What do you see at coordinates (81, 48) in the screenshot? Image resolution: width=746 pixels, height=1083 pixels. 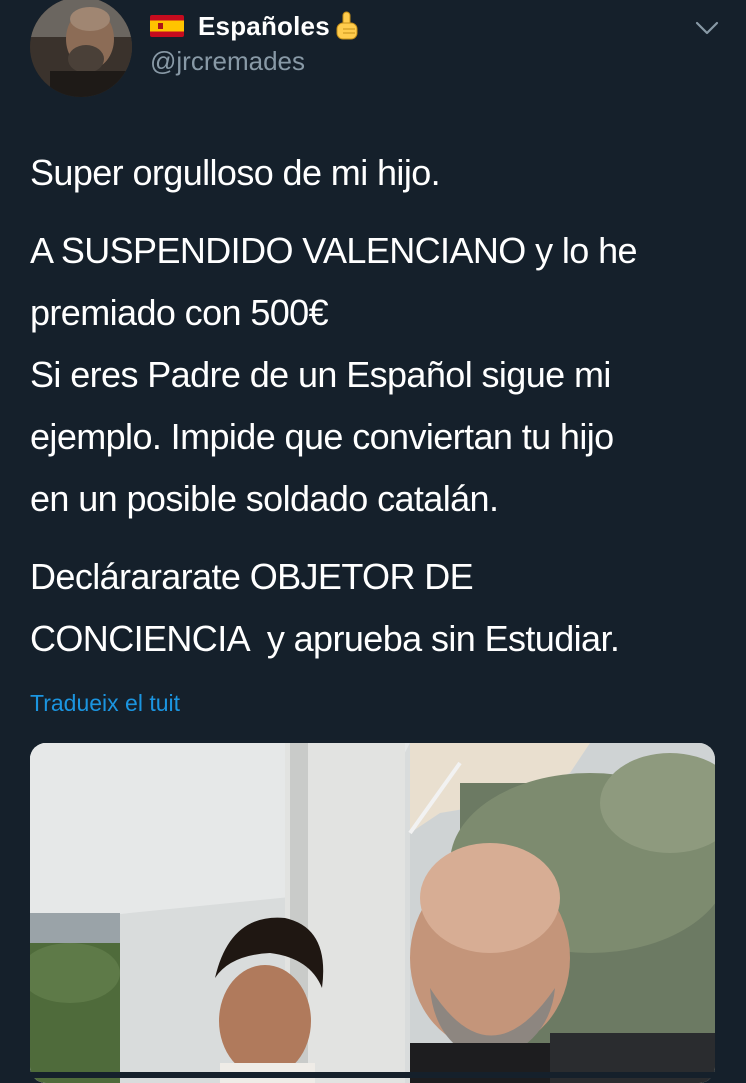 I see `author-avatar` at bounding box center [81, 48].